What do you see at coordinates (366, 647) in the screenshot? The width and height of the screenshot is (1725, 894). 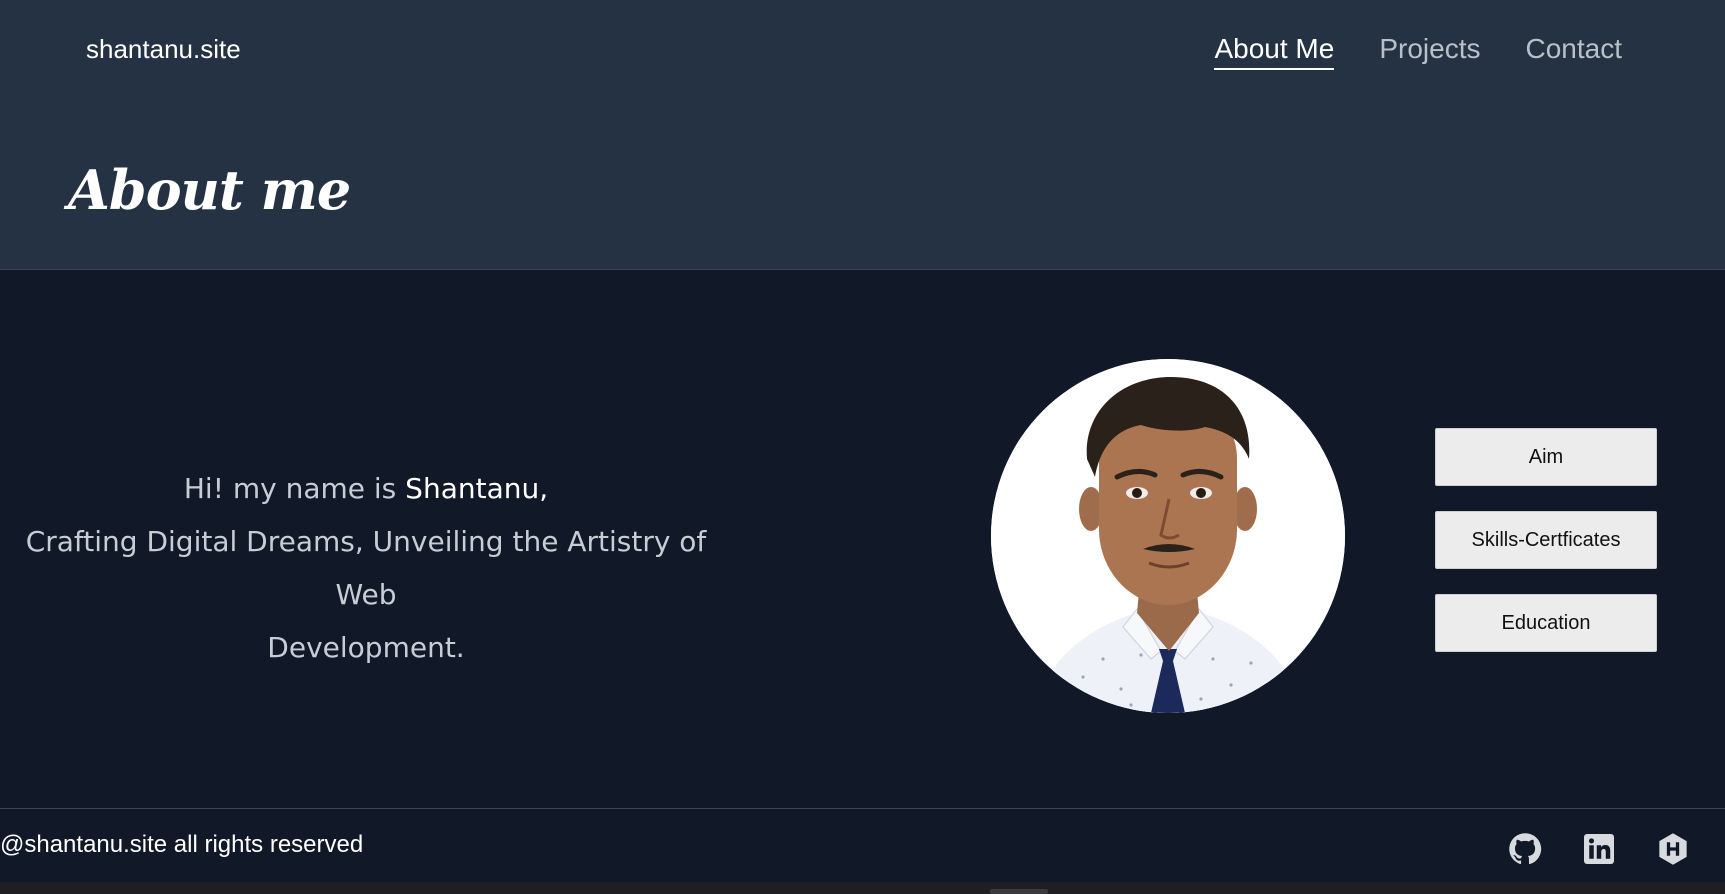 I see `intro-tagline-2: Development.` at bounding box center [366, 647].